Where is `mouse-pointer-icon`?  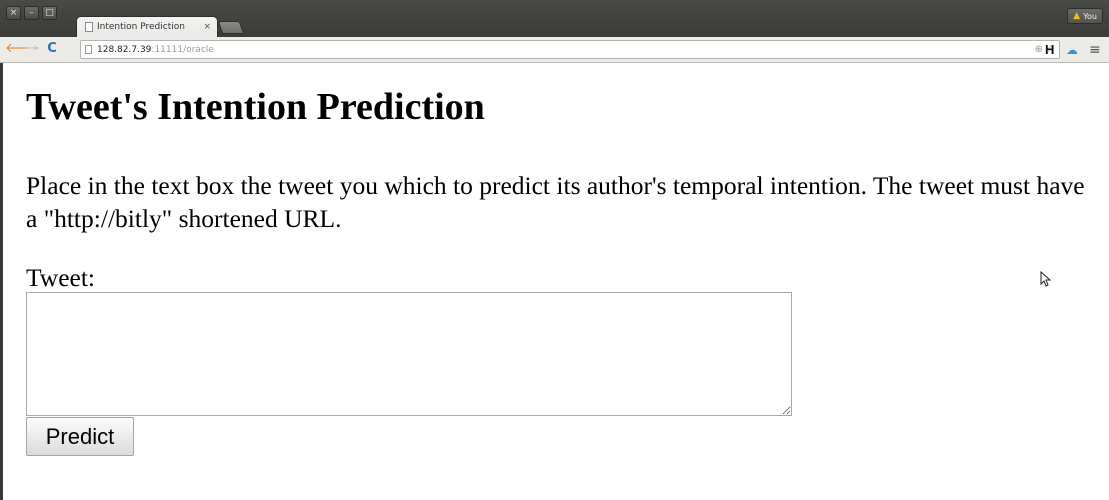
mouse-pointer-icon is located at coordinates (1046, 279).